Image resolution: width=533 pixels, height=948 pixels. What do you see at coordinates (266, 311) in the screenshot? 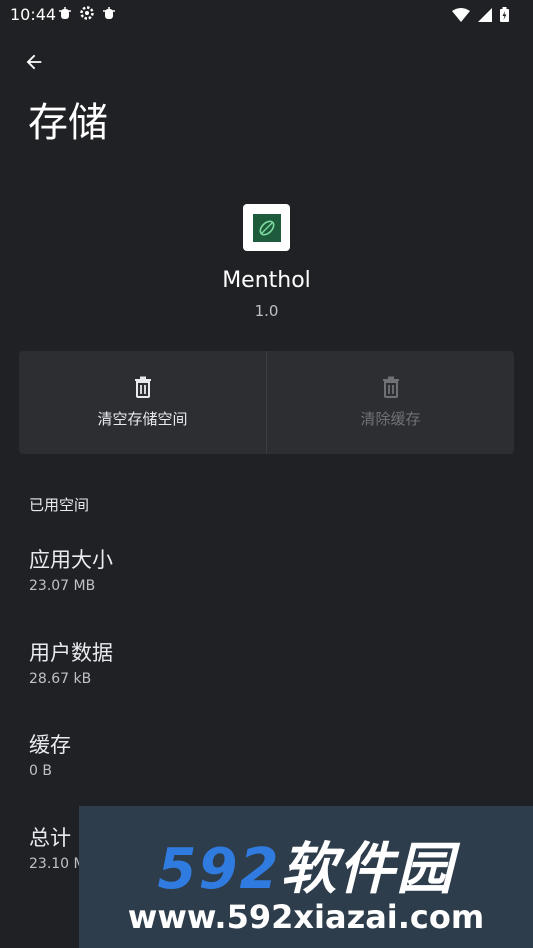
I see `app-version: 1.0` at bounding box center [266, 311].